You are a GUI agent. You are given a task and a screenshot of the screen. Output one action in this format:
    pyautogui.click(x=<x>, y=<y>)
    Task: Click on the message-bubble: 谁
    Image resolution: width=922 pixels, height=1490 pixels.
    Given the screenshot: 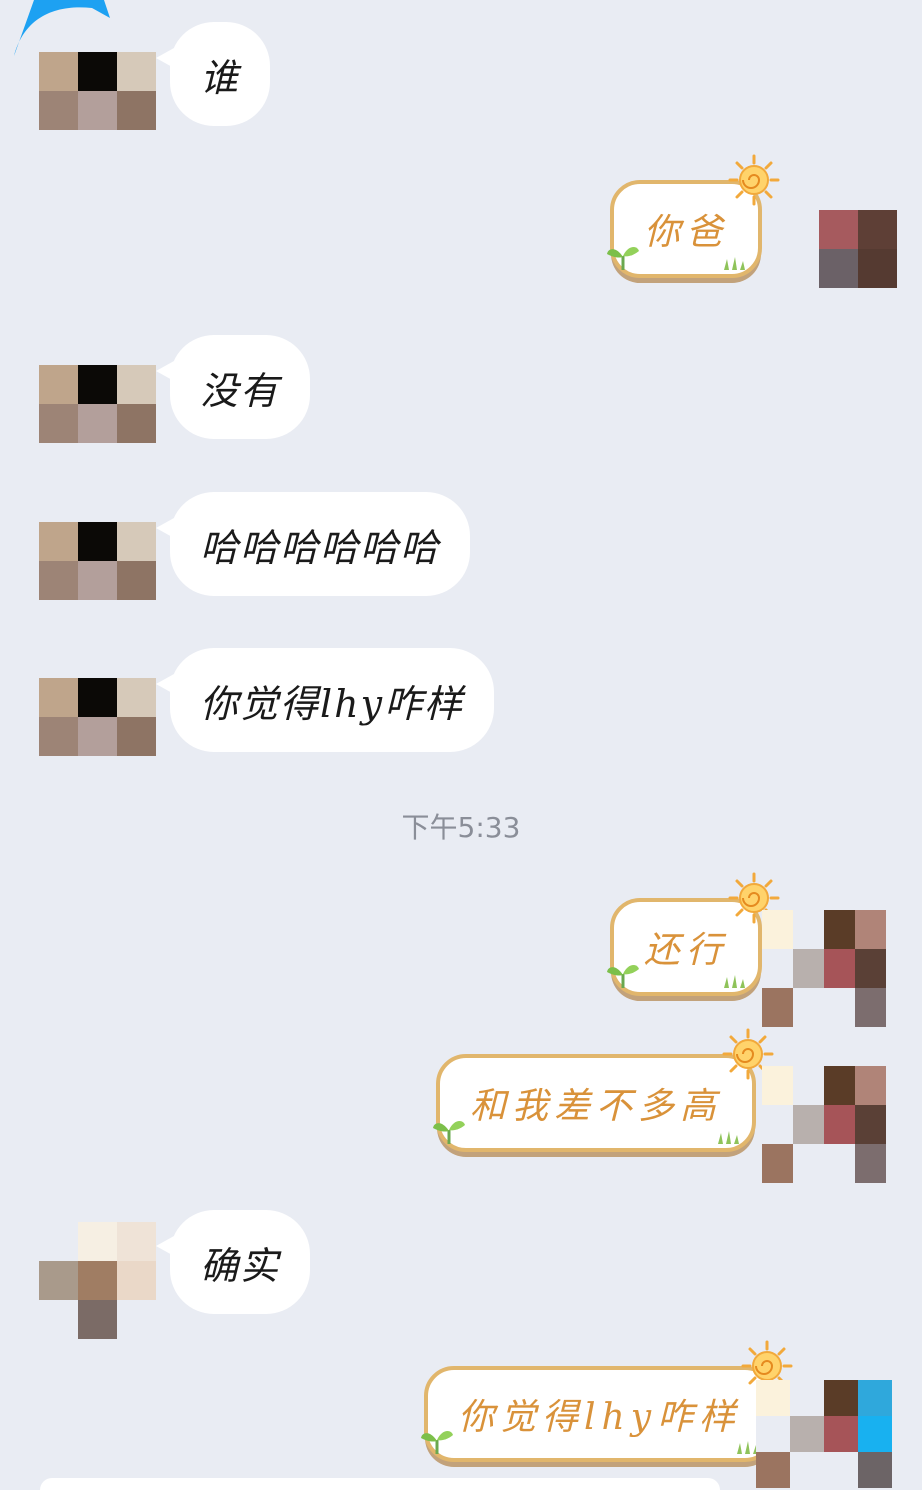 What is the action you would take?
    pyautogui.click(x=213, y=74)
    